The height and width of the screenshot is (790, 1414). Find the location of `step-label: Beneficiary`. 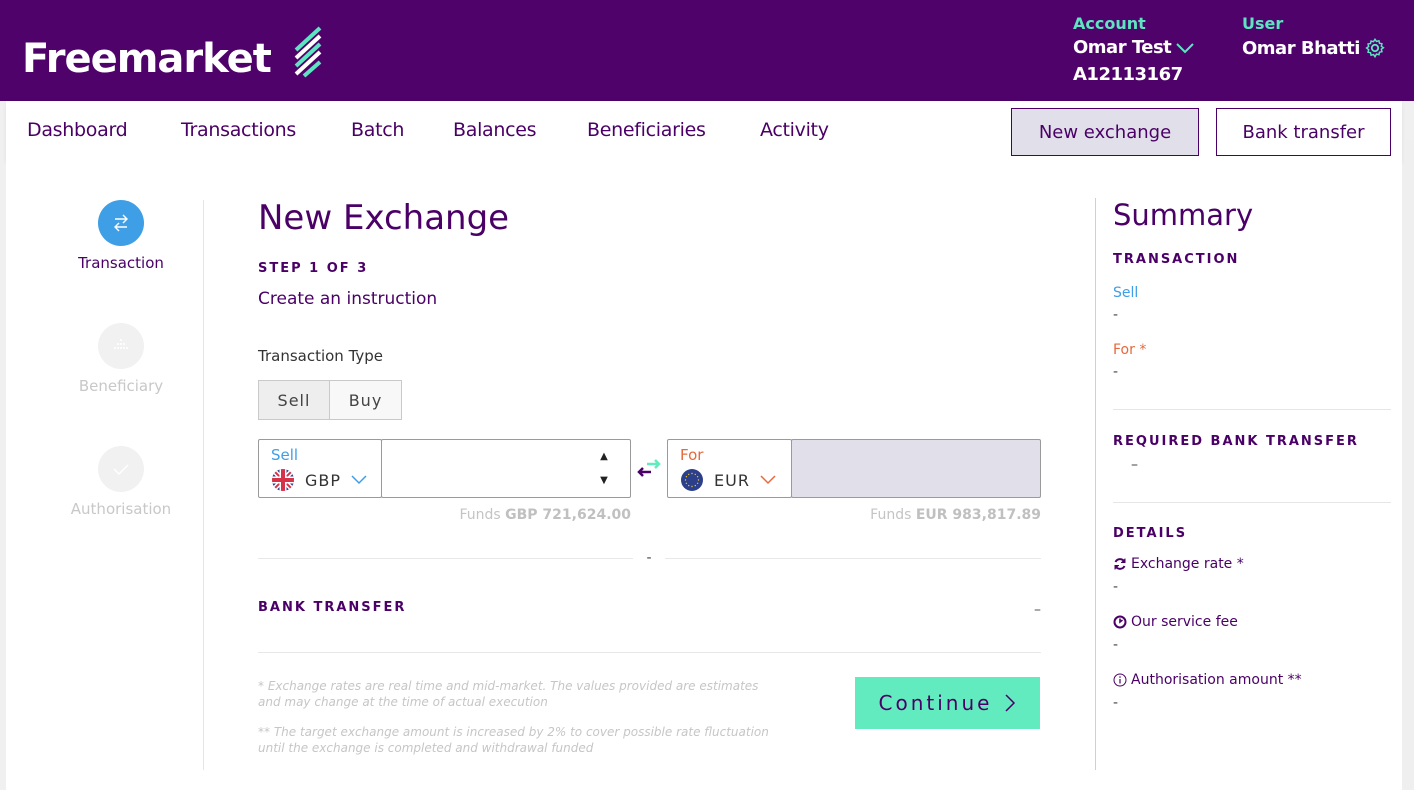

step-label: Beneficiary is located at coordinates (121, 386).